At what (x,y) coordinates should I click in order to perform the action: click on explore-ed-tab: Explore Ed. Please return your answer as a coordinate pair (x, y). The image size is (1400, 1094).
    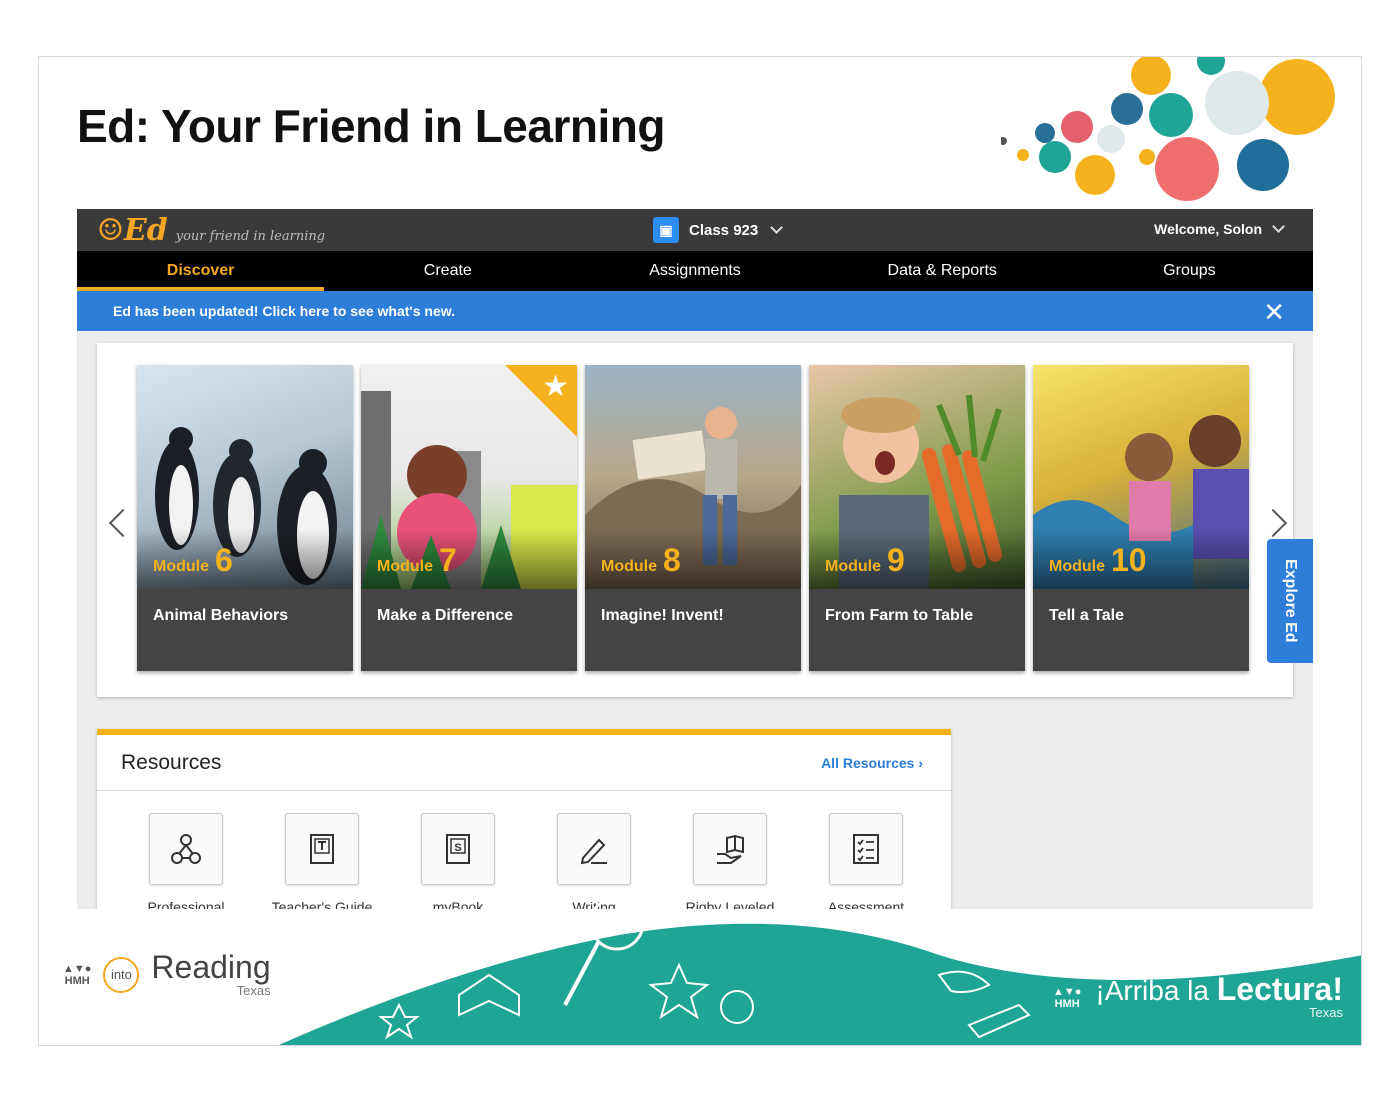
    Looking at the image, I should click on (1290, 601).